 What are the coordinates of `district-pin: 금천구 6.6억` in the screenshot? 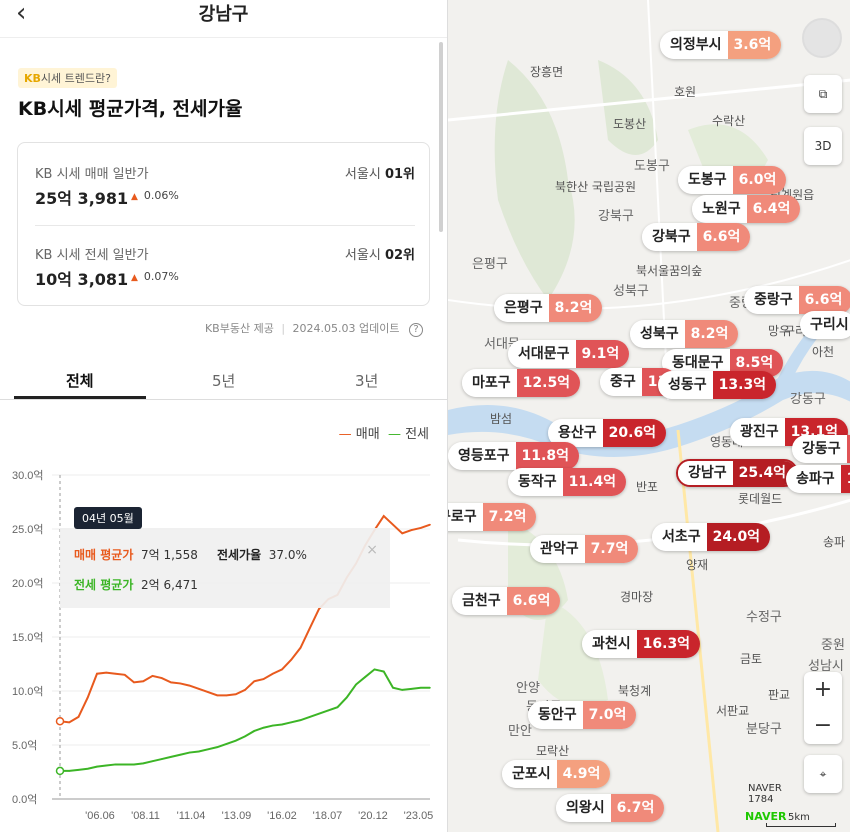 It's located at (506, 601).